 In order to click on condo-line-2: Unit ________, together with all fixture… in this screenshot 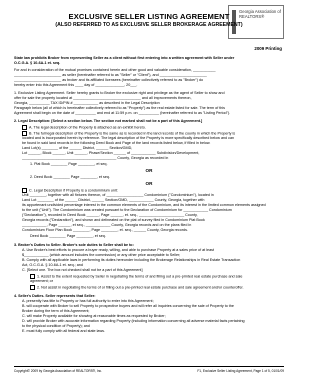, I will do `click(152, 195)`.